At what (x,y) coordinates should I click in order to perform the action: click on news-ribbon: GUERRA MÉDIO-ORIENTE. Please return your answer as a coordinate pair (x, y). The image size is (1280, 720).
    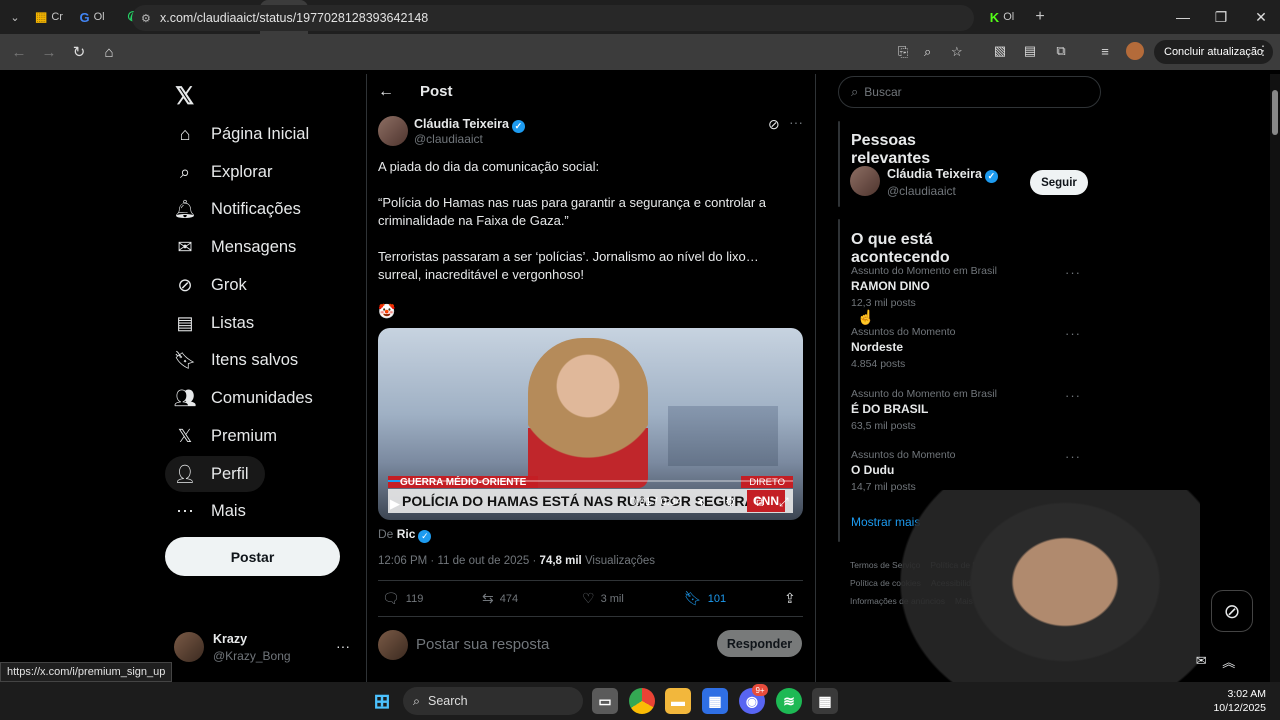
    Looking at the image, I should click on (463, 482).